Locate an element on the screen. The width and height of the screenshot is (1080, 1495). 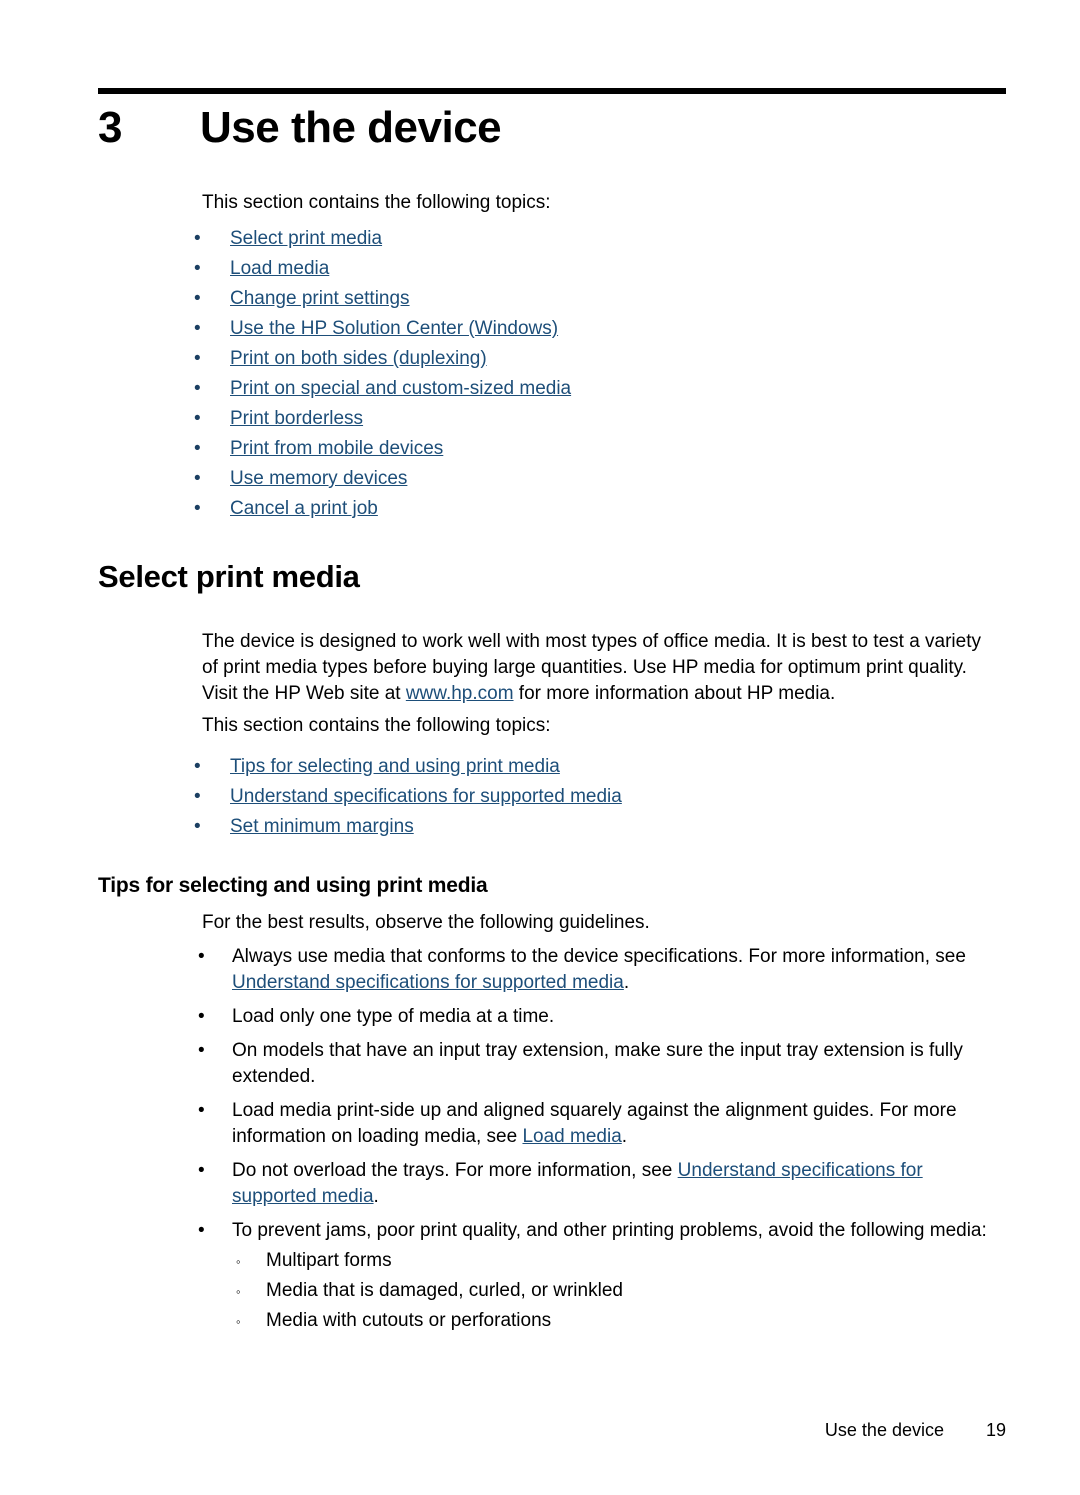
chapter-topic-link-7: Print from mobile devices is located at coordinates (336, 448).